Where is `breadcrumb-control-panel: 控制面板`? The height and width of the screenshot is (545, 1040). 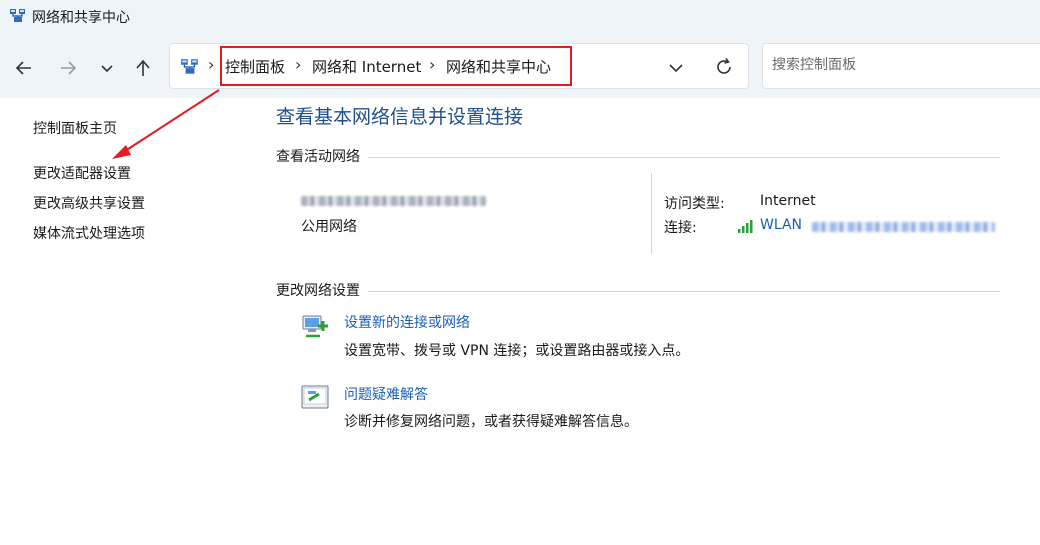
breadcrumb-control-panel: 控制面板 is located at coordinates (255, 66).